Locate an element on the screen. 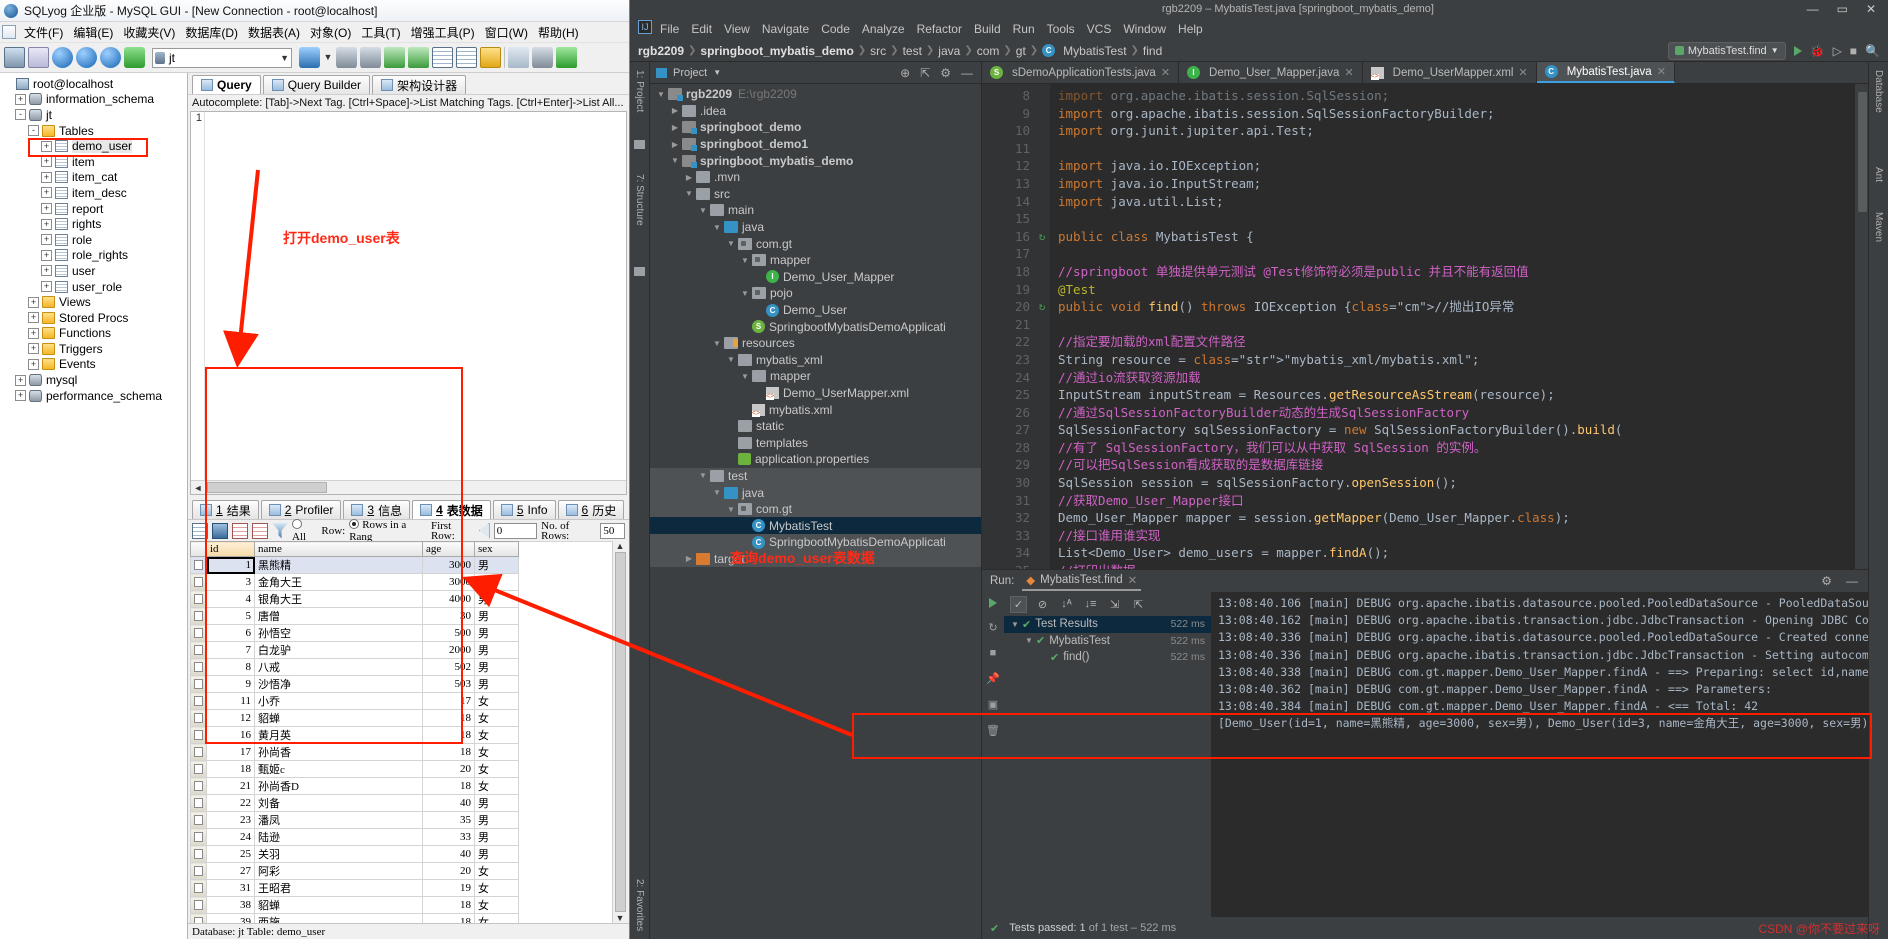 This screenshot has height=939, width=1888. close-icon: ✕ is located at coordinates (1871, 9).